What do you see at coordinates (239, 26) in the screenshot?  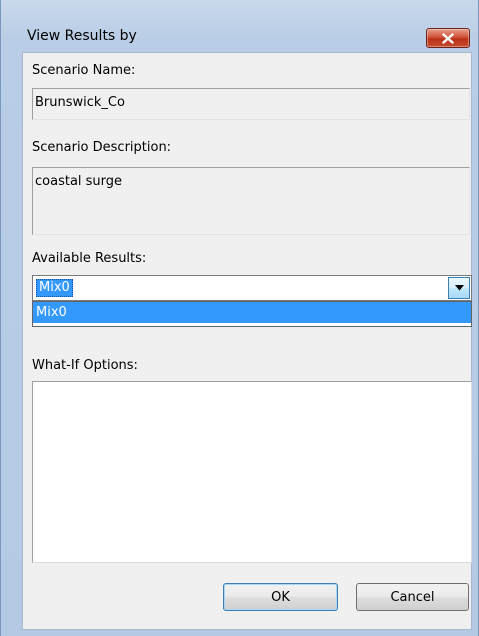 I see `title-bar: View Results by` at bounding box center [239, 26].